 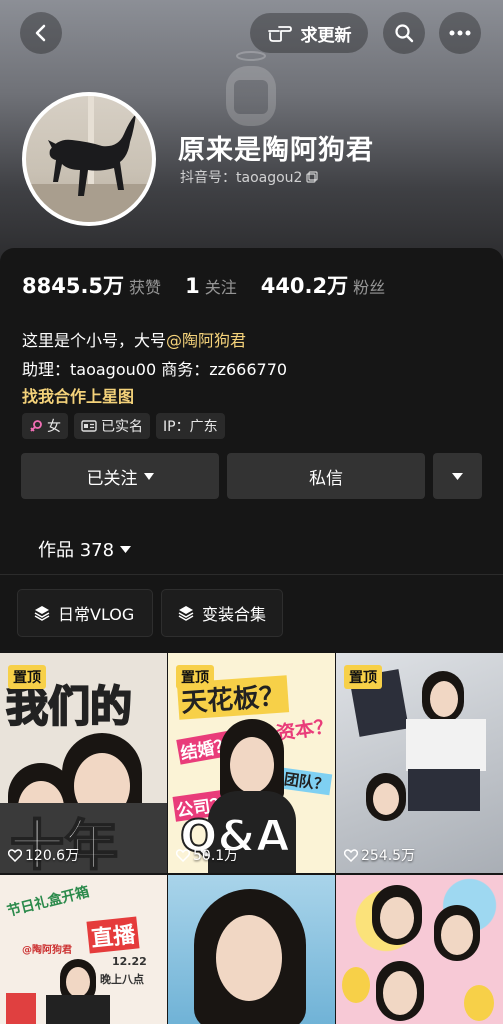 What do you see at coordinates (326, 35) in the screenshot?
I see `request-update-label: 求更新` at bounding box center [326, 35].